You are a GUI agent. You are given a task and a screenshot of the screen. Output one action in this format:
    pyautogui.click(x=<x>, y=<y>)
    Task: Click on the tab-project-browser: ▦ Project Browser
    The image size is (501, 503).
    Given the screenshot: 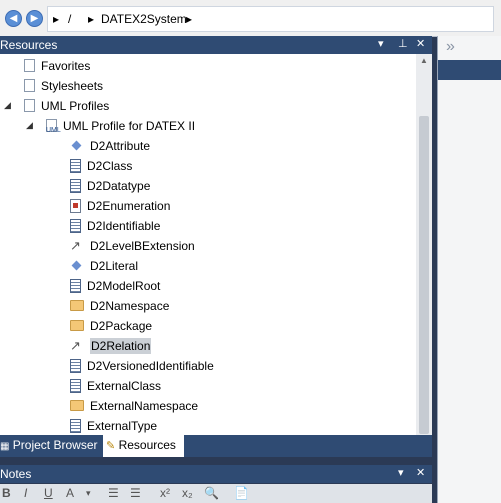 What is the action you would take?
    pyautogui.click(x=49, y=446)
    